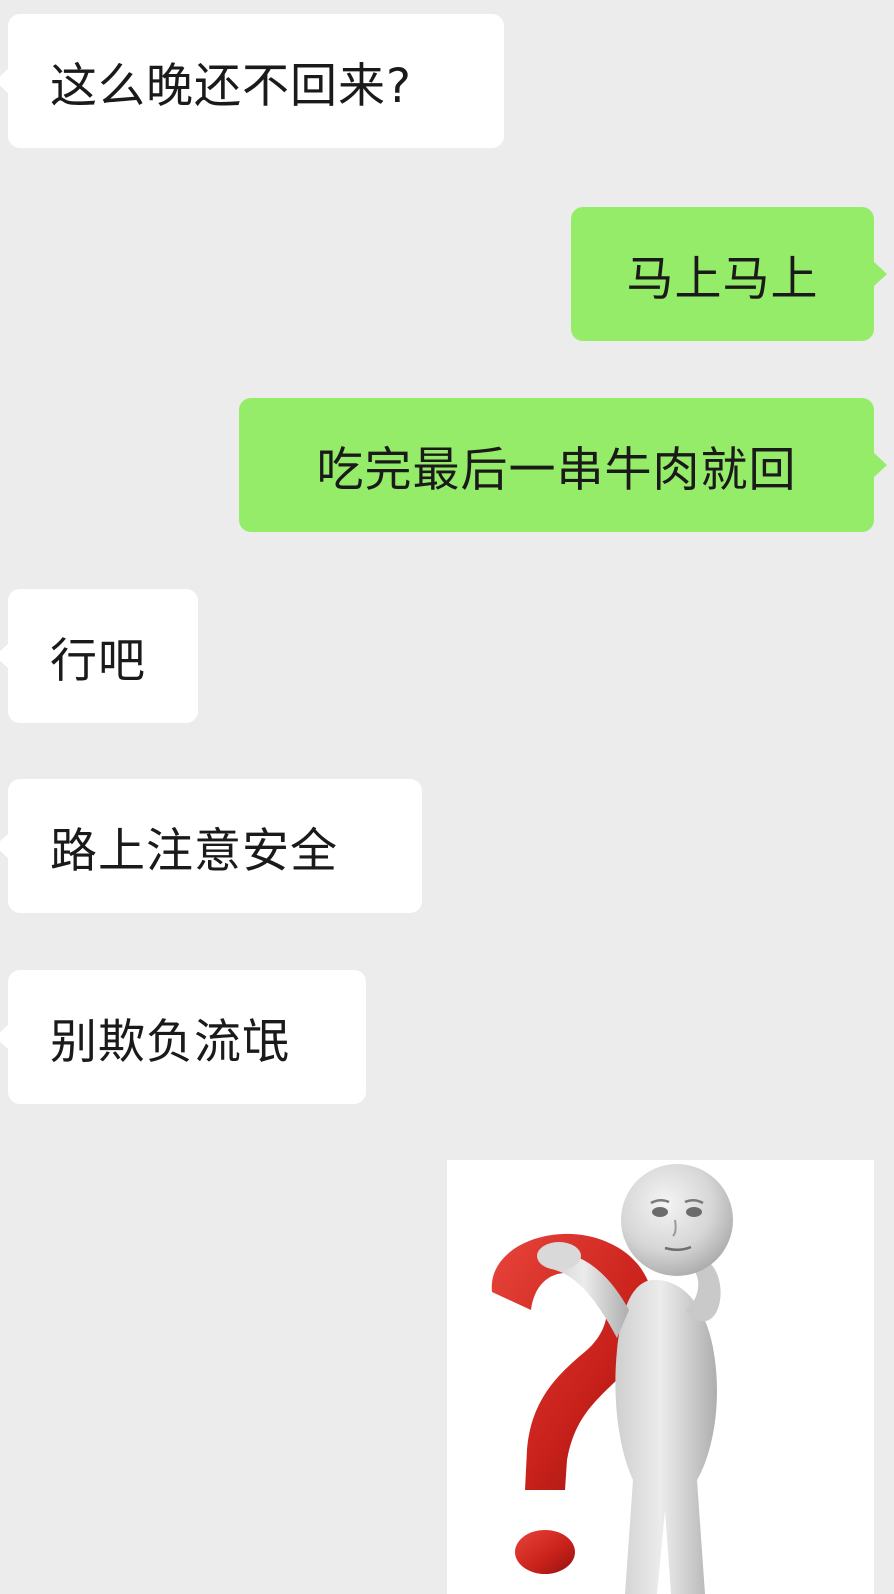 This screenshot has width=894, height=1594. What do you see at coordinates (556, 470) in the screenshot?
I see `message-text: 吃完最后一串牛肉就回` at bounding box center [556, 470].